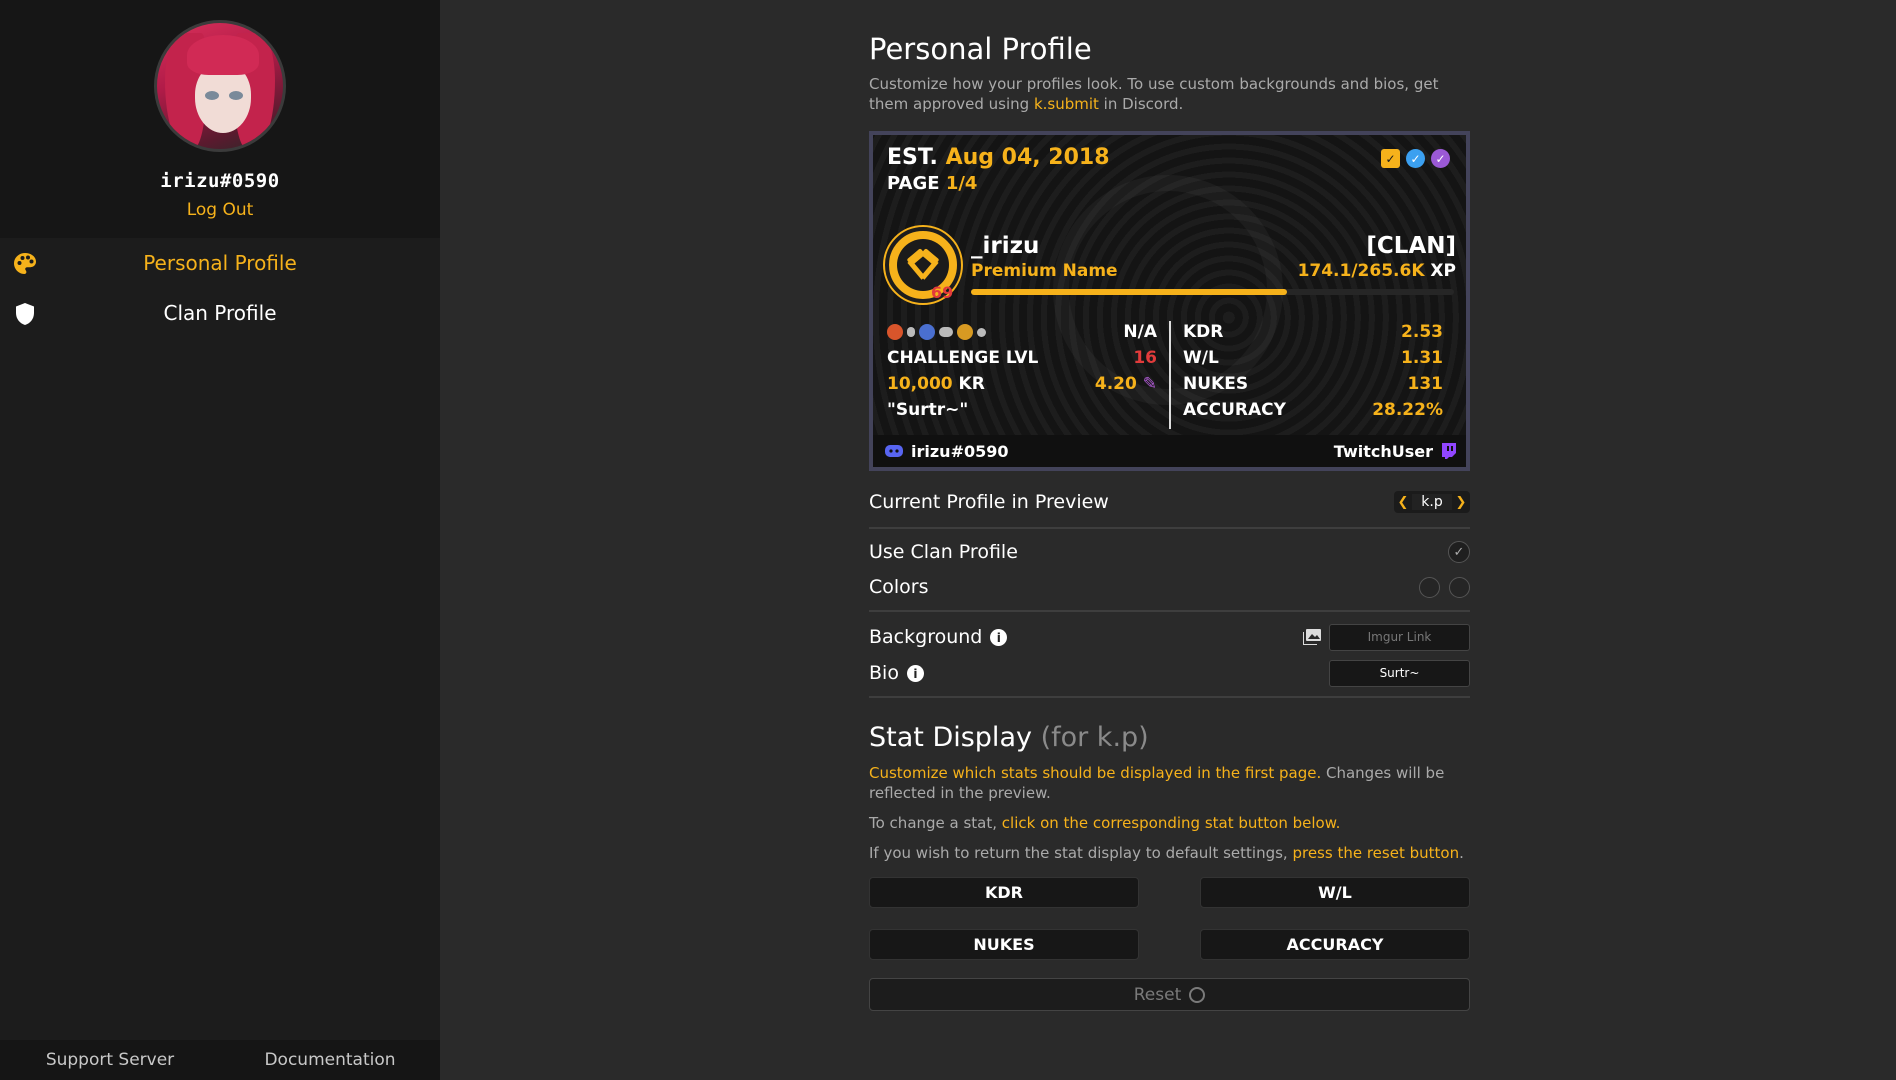  What do you see at coordinates (1449, 451) in the screenshot?
I see `twitch-icon` at bounding box center [1449, 451].